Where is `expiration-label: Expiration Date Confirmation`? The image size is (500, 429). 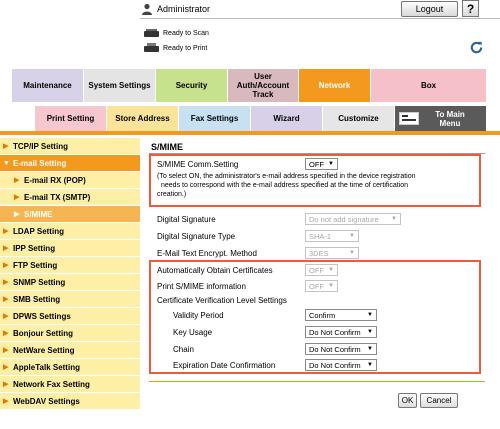 expiration-label: Expiration Date Confirmation is located at coordinates (224, 365).